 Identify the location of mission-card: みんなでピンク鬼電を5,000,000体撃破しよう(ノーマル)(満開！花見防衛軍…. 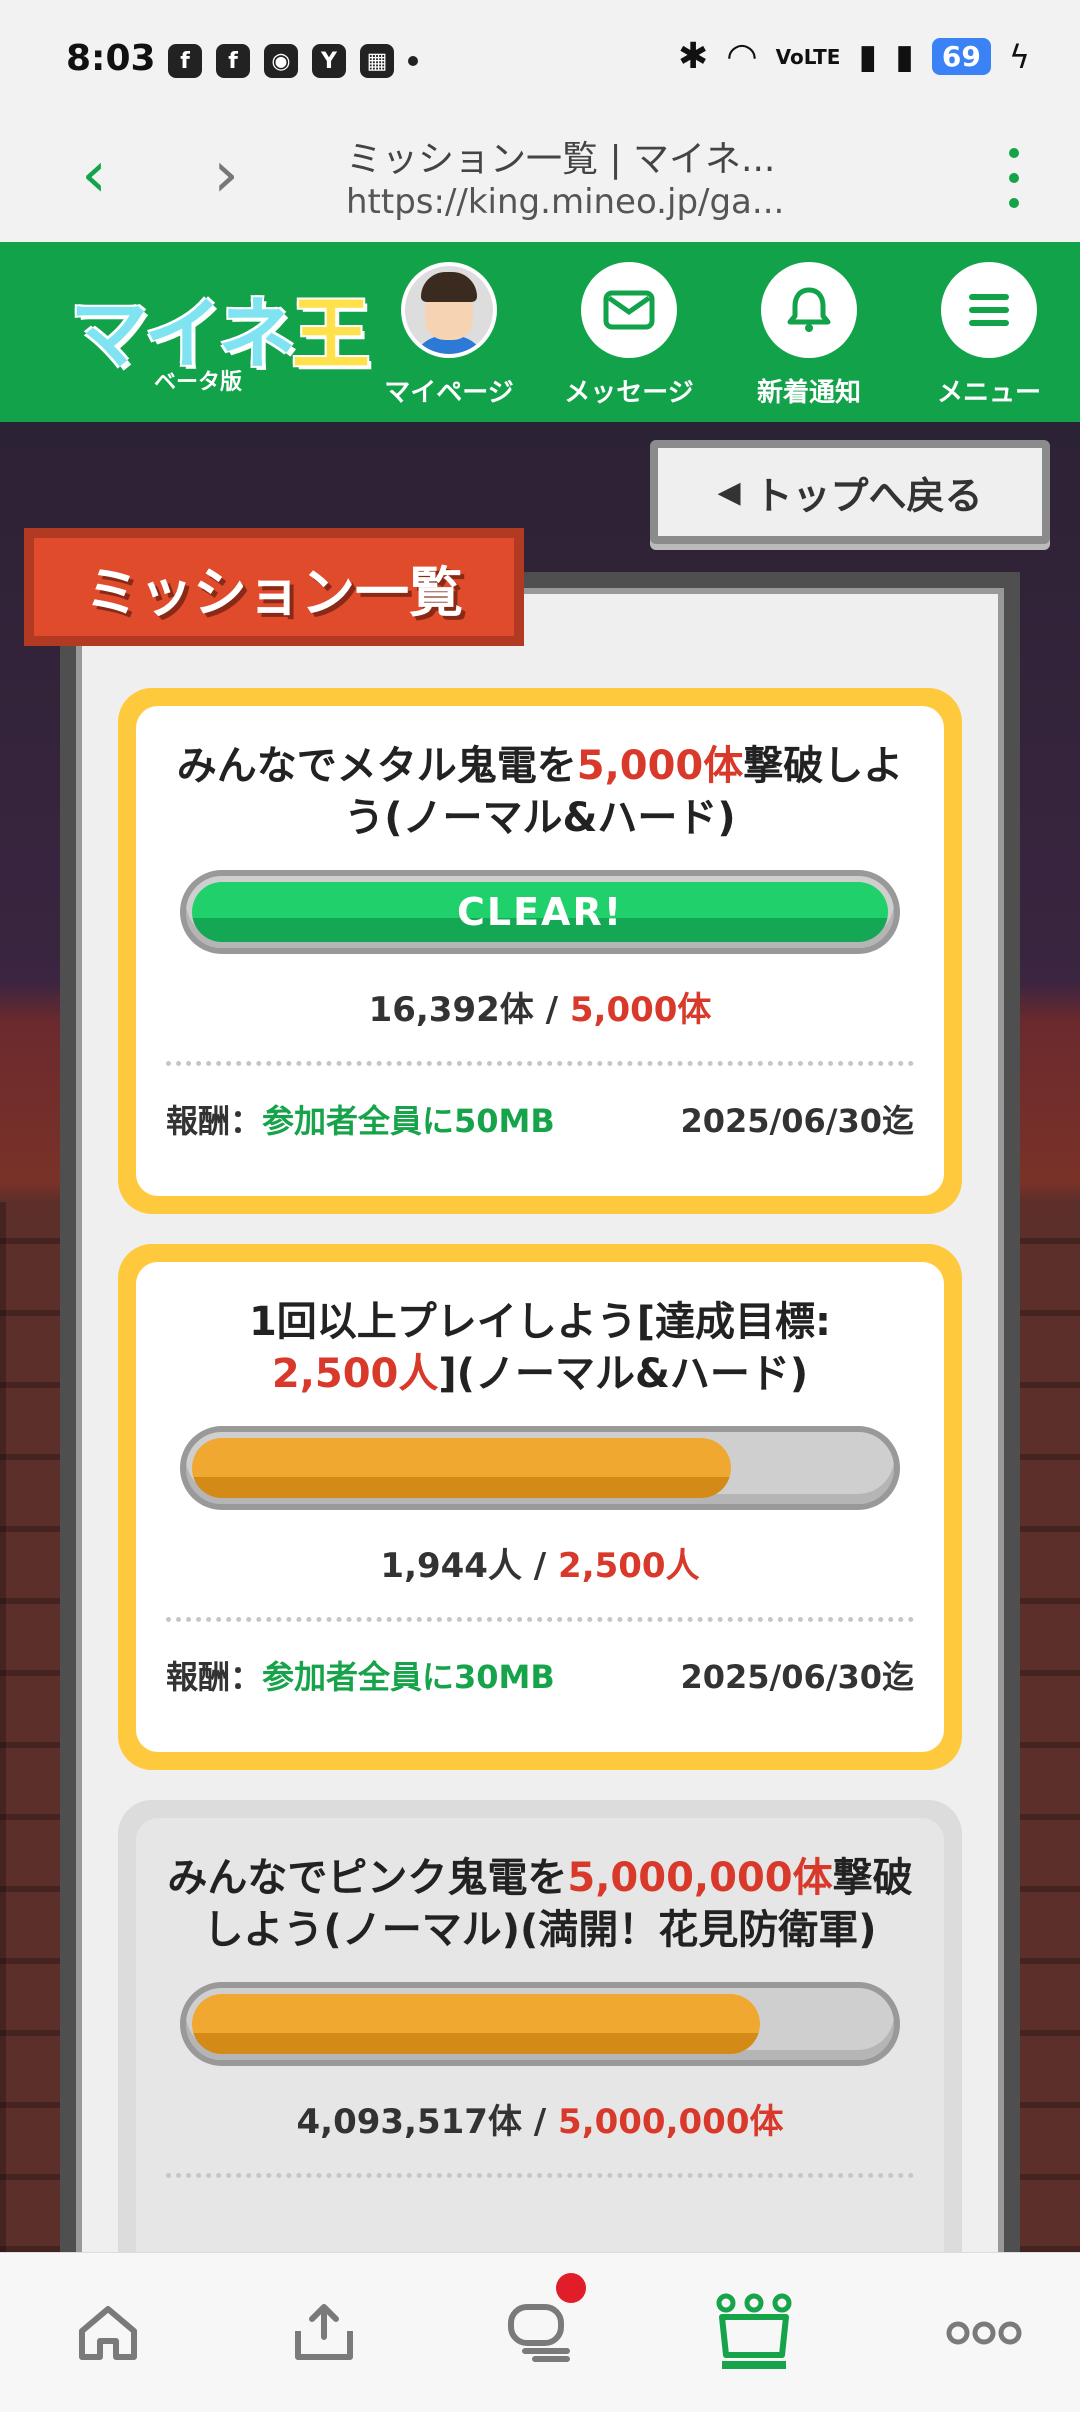
(540, 2026).